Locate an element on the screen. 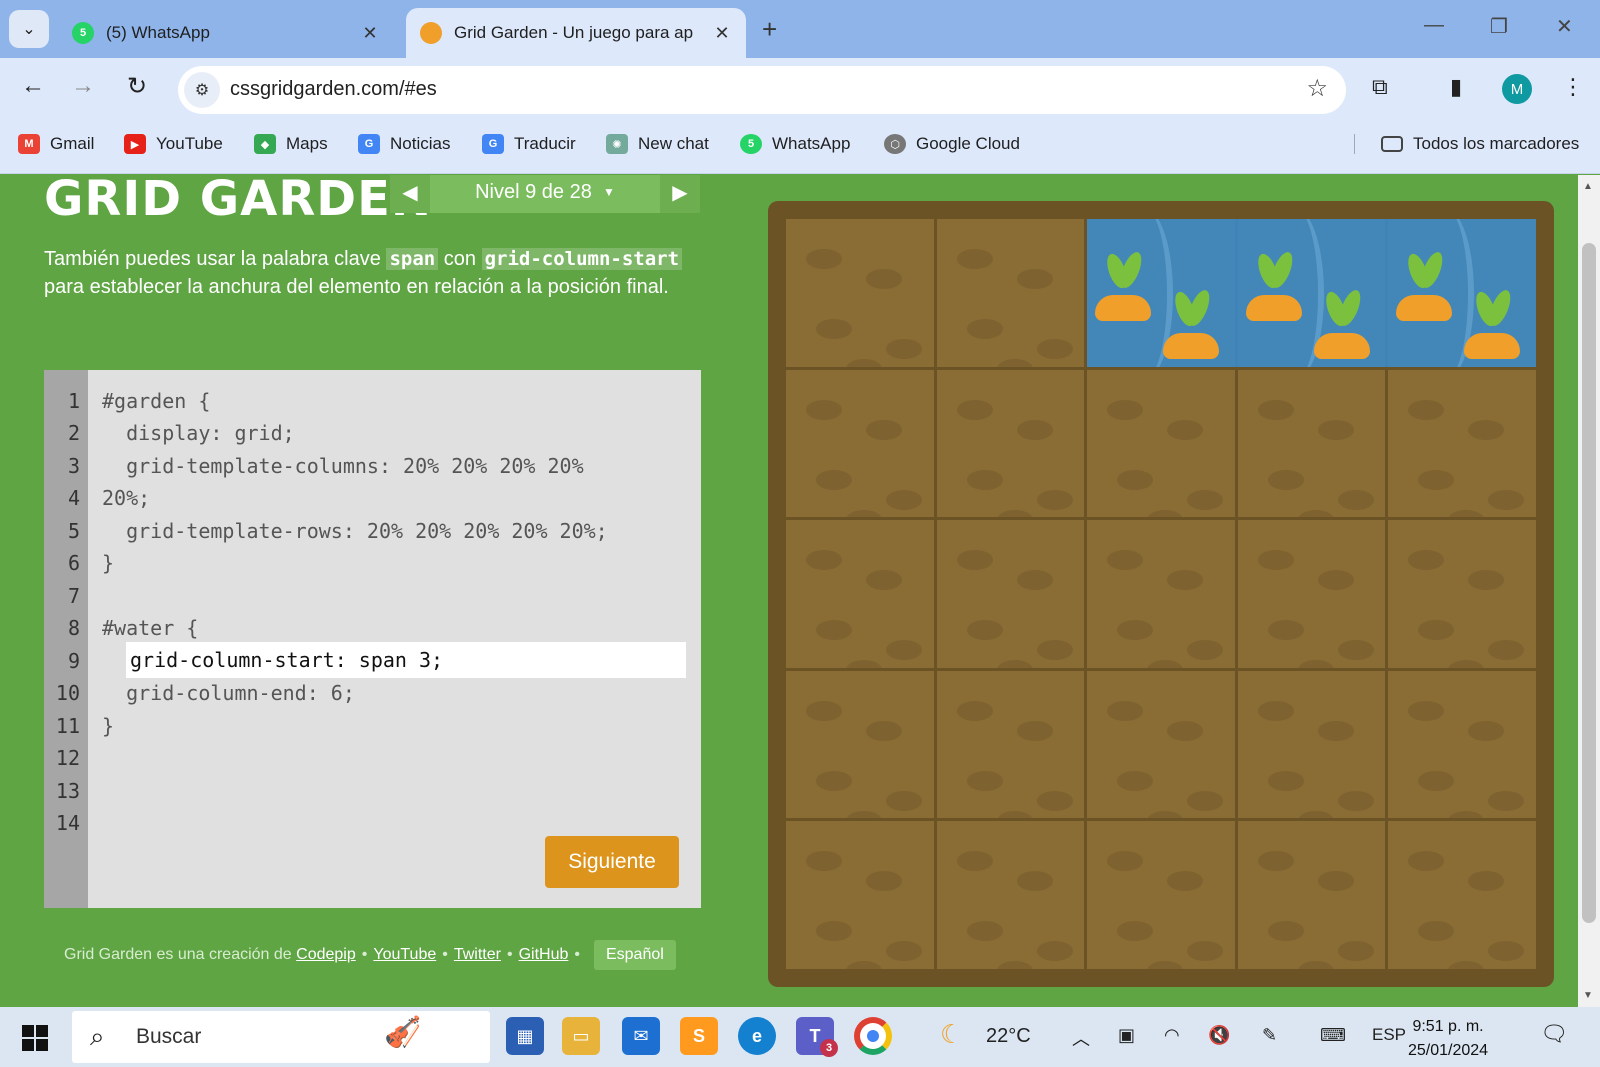 The width and height of the screenshot is (1600, 1067). bookmark-noticias: G Noticias is located at coordinates (404, 144).